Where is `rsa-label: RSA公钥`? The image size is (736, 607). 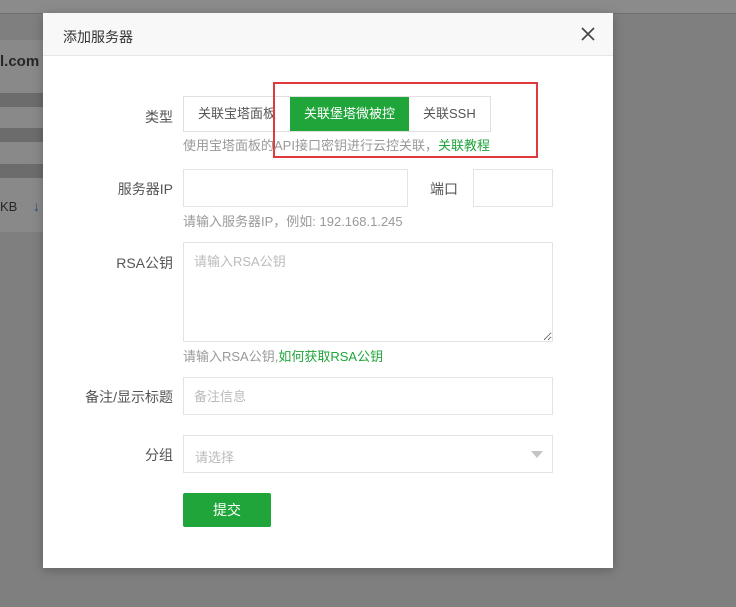 rsa-label: RSA公钥 is located at coordinates (144, 263).